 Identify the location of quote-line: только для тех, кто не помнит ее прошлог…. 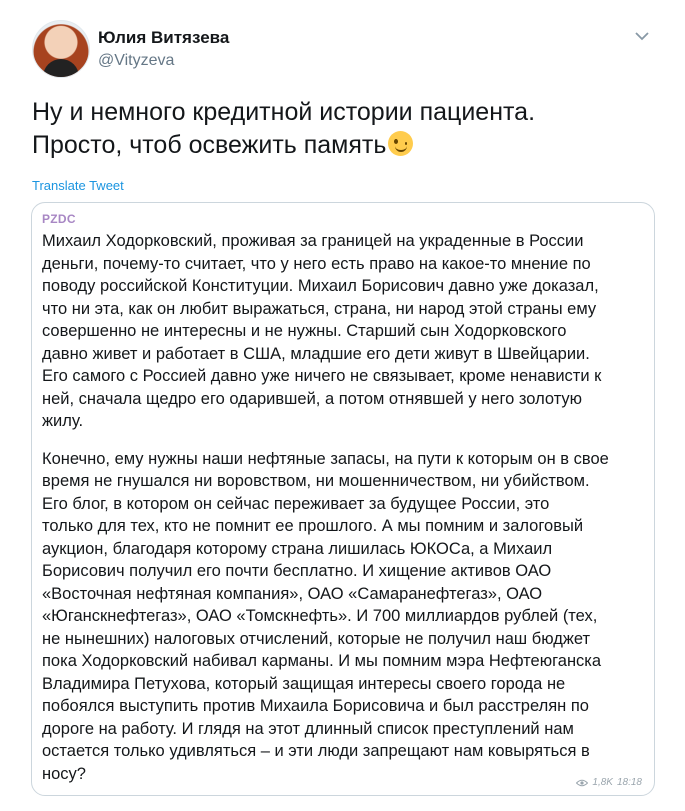
(313, 526).